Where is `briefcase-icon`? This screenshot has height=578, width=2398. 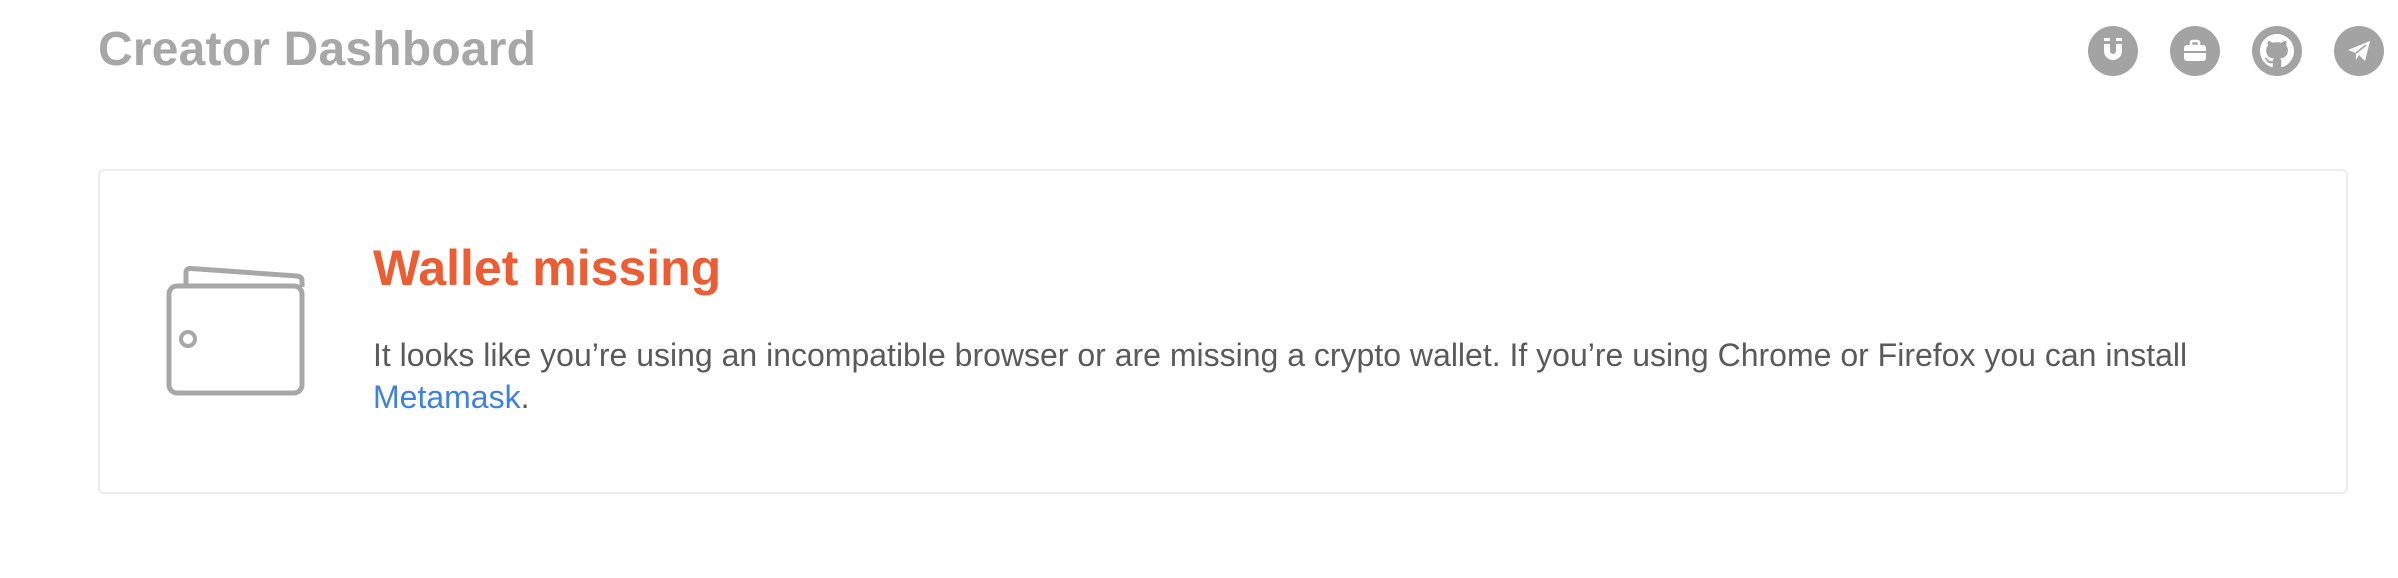
briefcase-icon is located at coordinates (2195, 51).